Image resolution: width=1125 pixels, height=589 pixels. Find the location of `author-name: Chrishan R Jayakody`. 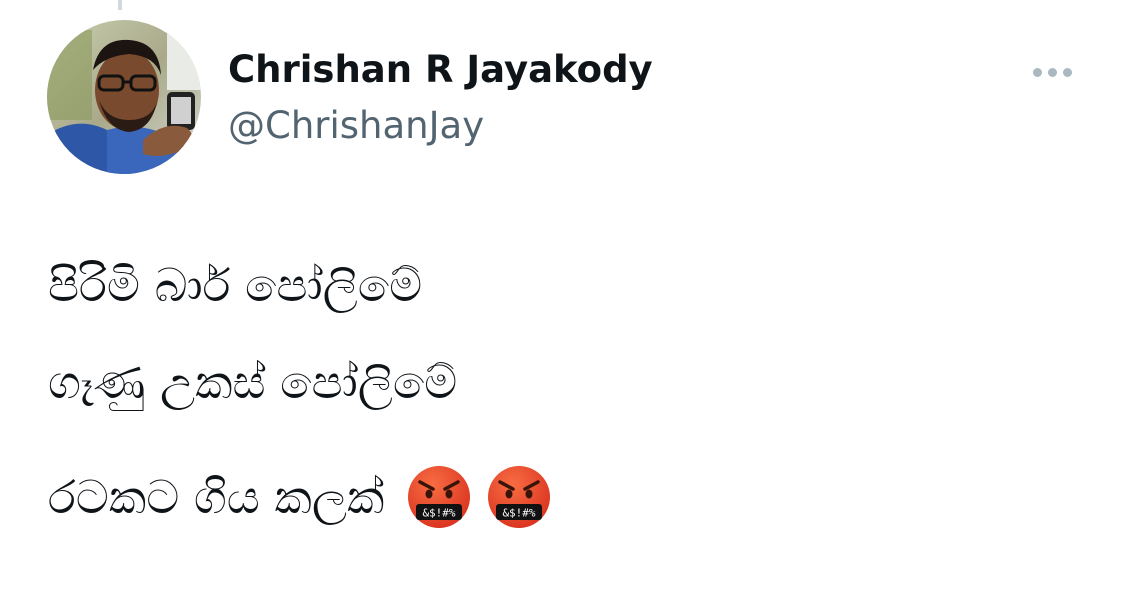

author-name: Chrishan R Jayakody is located at coordinates (440, 70).